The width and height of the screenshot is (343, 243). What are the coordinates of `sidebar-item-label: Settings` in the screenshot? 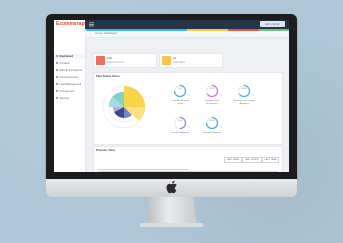 It's located at (64, 98).